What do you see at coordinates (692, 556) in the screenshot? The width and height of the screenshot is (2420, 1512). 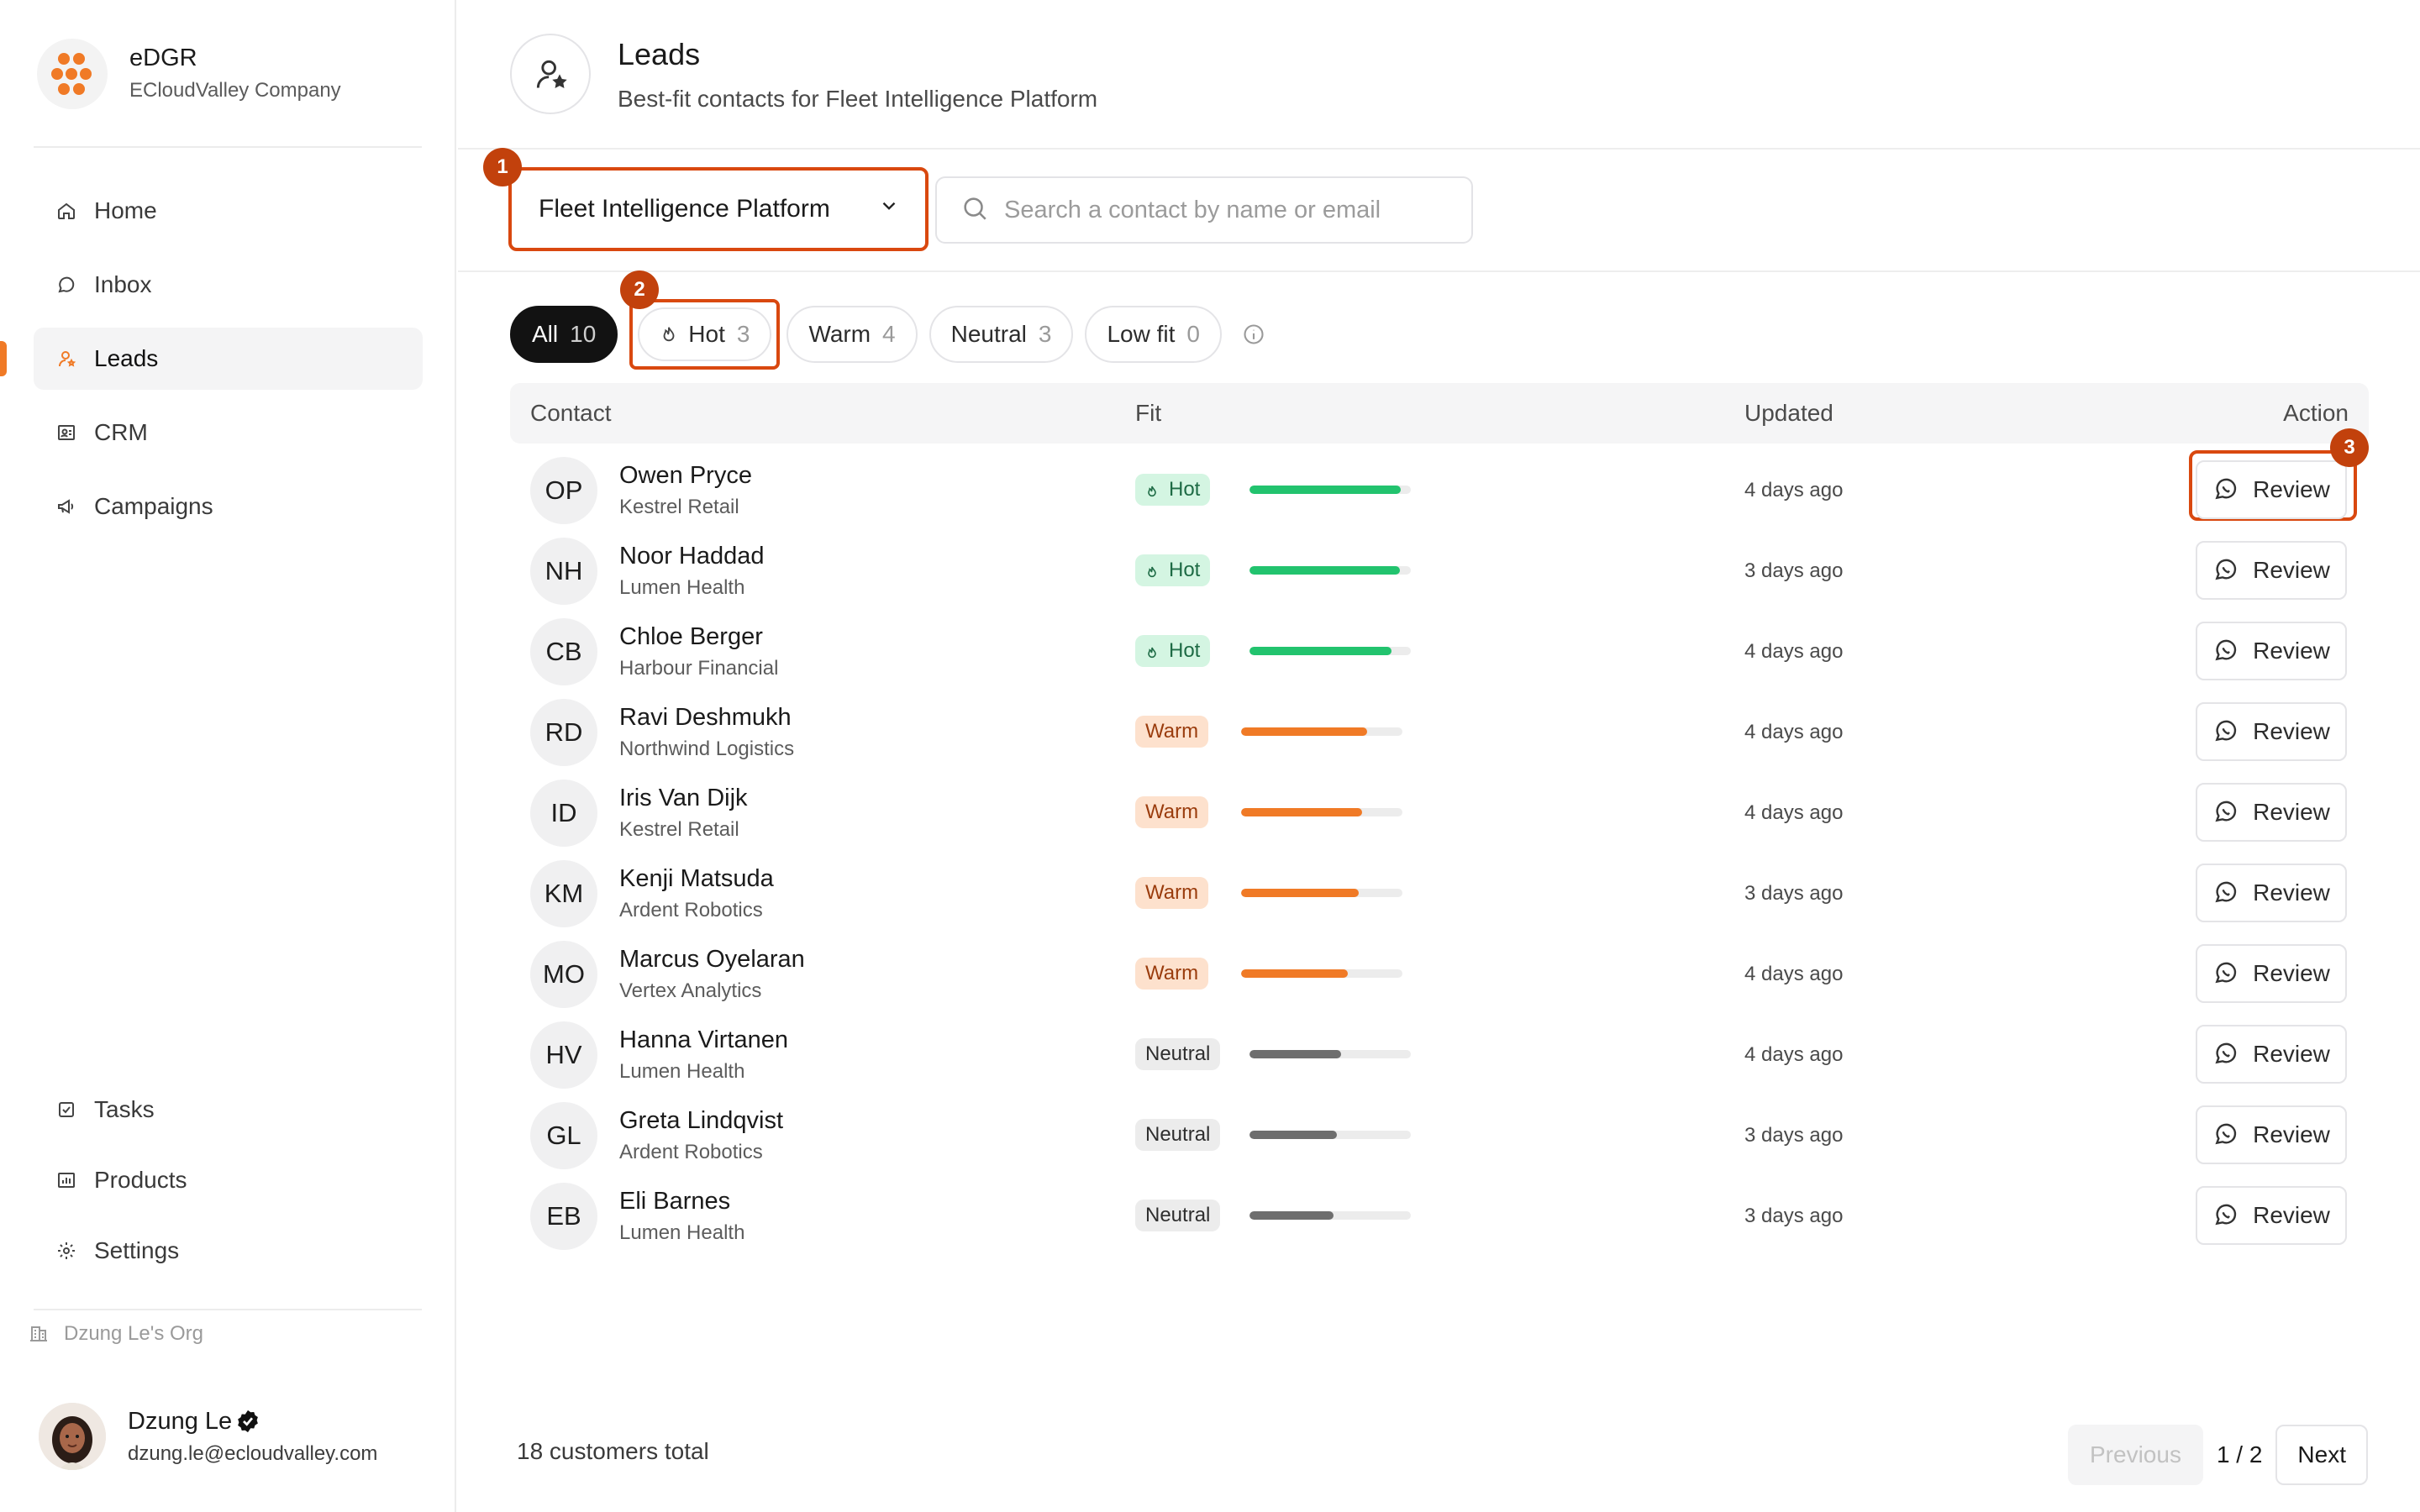 I see `contact-name: Noor Haddad` at bounding box center [692, 556].